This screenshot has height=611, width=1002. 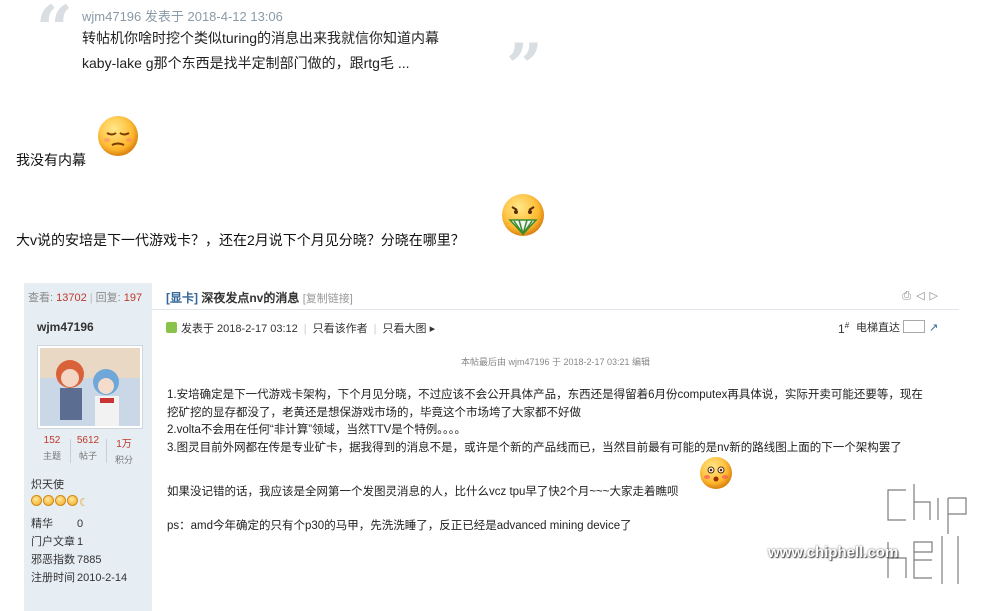 What do you see at coordinates (878, 328) in the screenshot?
I see `floor-jump-label: 电梯直达` at bounding box center [878, 328].